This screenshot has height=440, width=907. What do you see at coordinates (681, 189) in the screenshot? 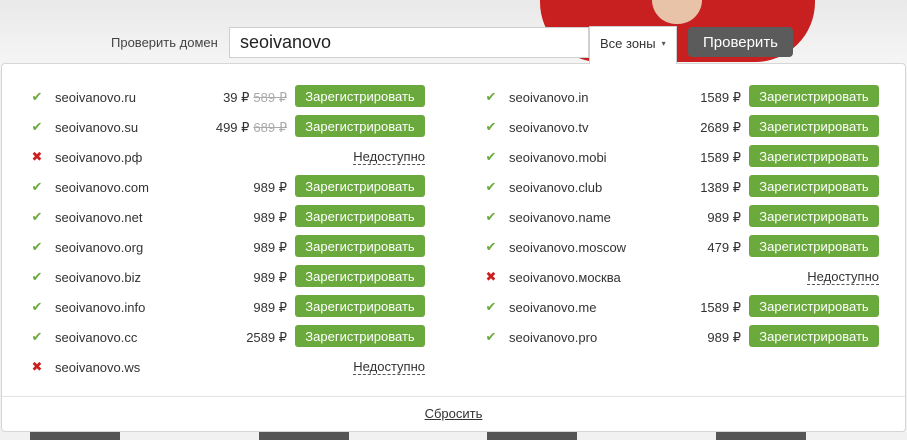
I see `domain-result-row: ✔ seoivanovo.club 1389 ₽ Зарегистрировать` at bounding box center [681, 189].